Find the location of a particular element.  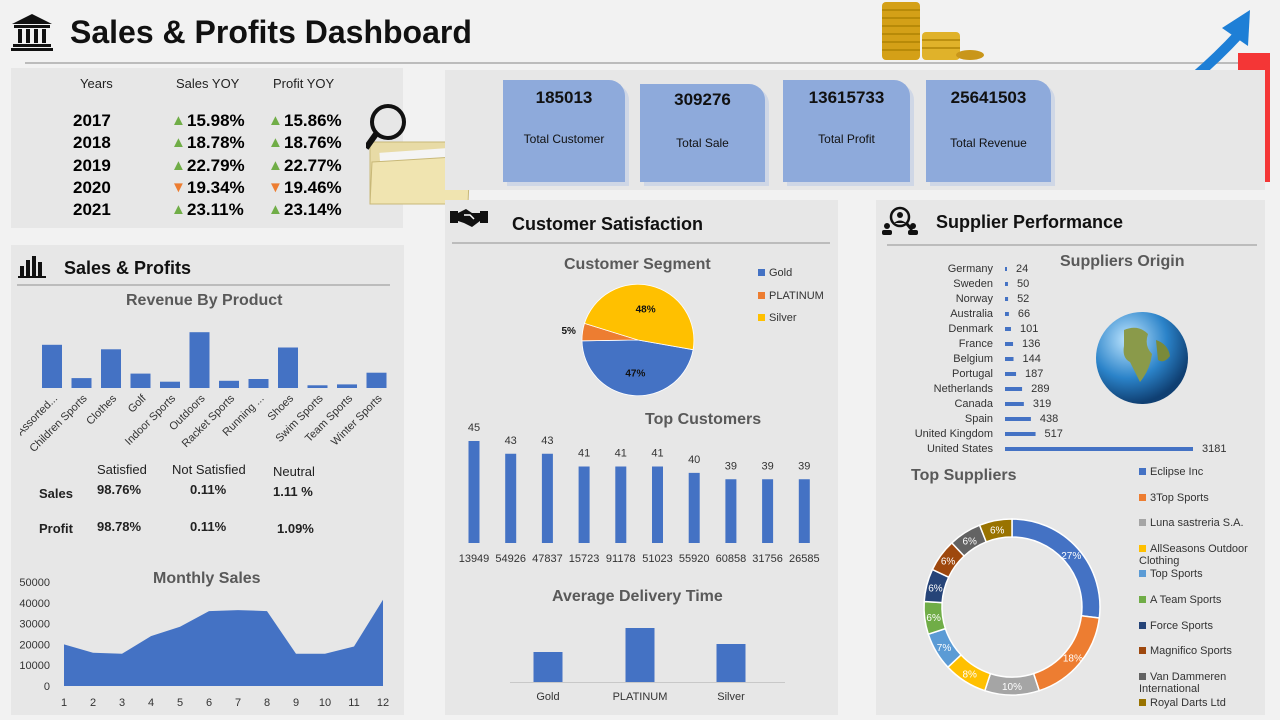

revenue-category-label: Golf is located at coordinates (137, 403).